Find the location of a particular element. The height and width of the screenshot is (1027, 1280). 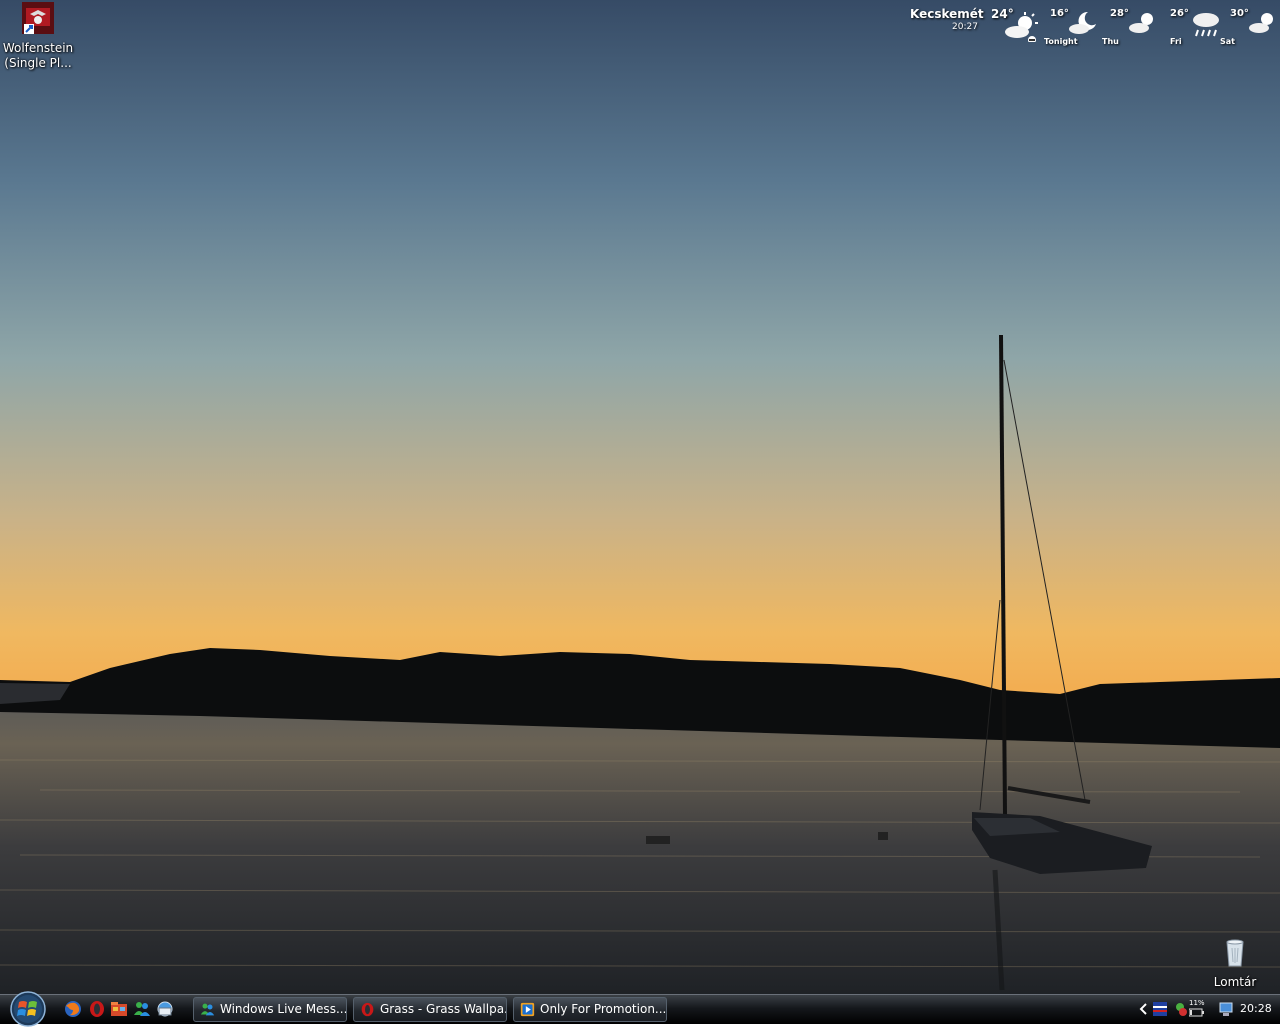

forecast-temp: 28° is located at coordinates (1119, 13).